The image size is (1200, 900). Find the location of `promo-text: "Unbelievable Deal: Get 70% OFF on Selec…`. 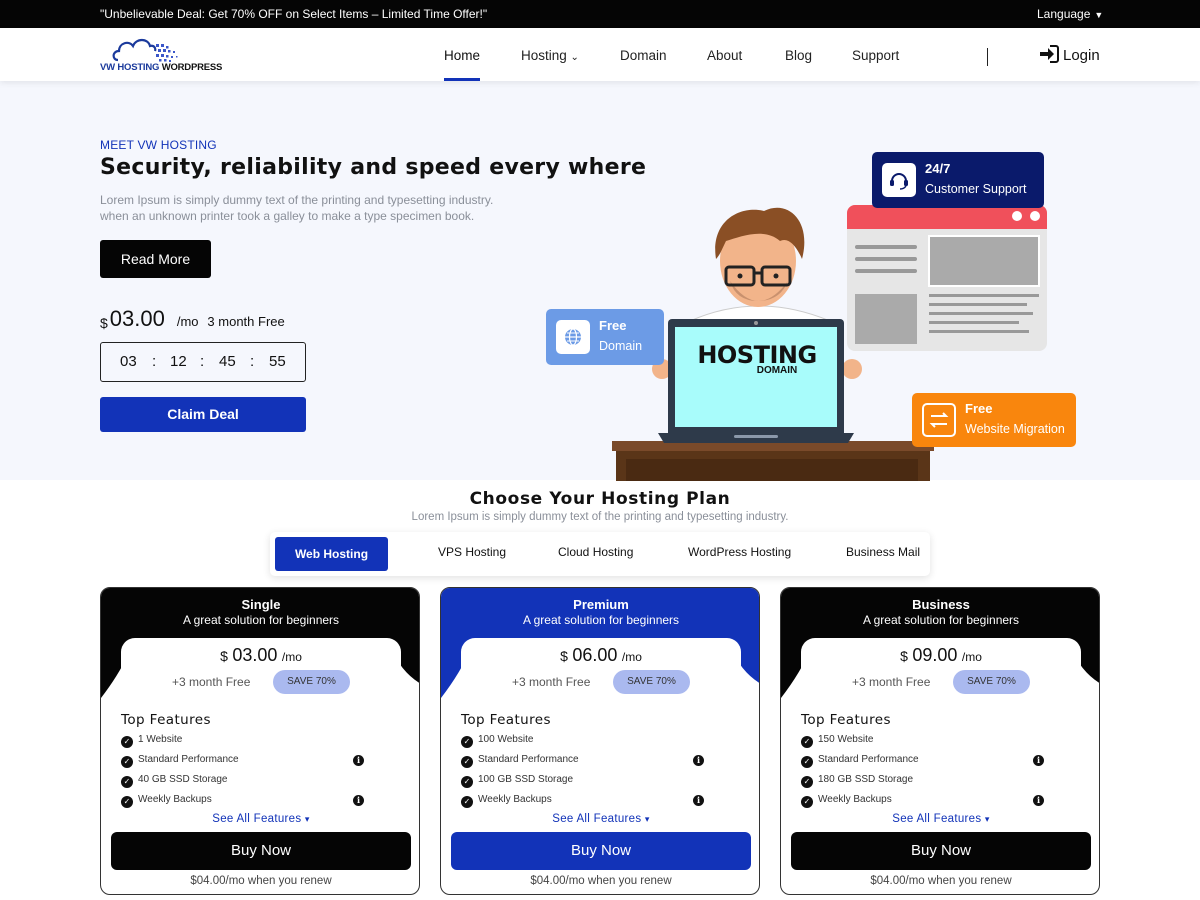

promo-text: "Unbelievable Deal: Get 70% OFF on Selec… is located at coordinates (294, 14).